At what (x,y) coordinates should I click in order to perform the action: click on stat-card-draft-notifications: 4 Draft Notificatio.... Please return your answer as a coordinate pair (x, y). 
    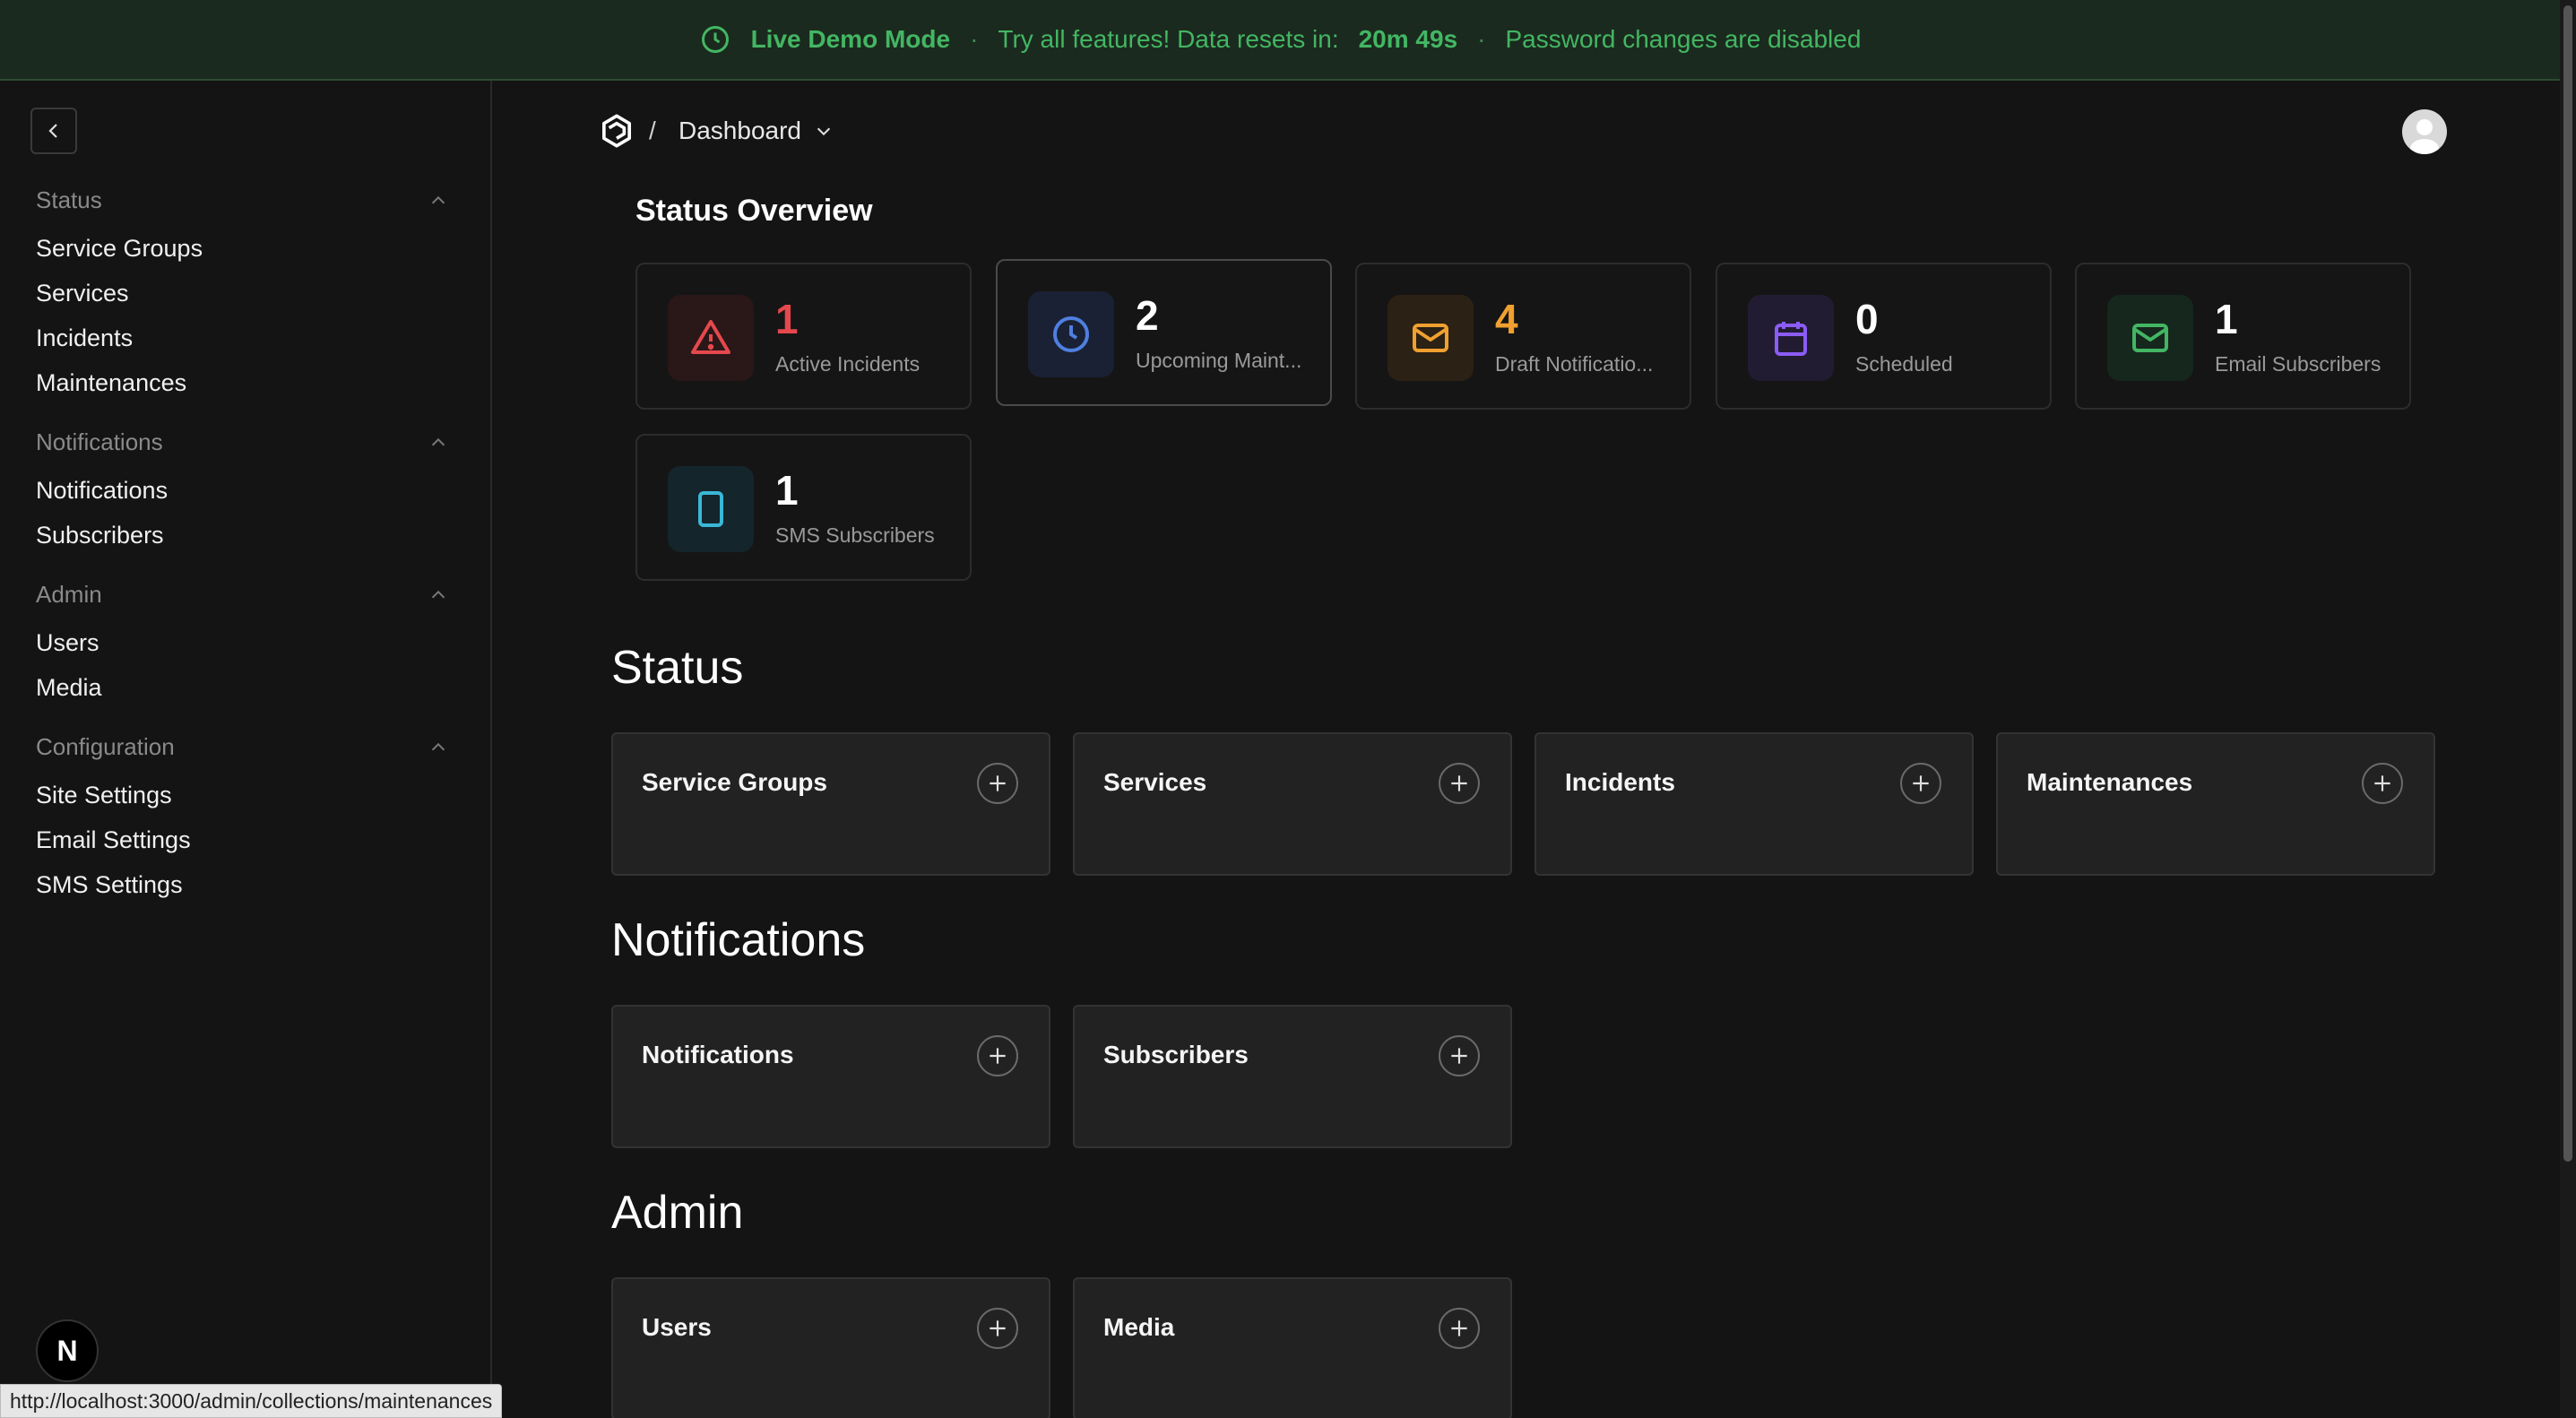
    Looking at the image, I should click on (1523, 337).